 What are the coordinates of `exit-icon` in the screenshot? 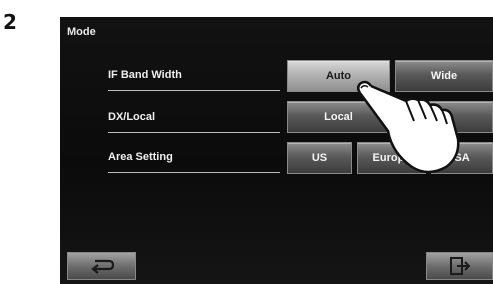 It's located at (460, 266).